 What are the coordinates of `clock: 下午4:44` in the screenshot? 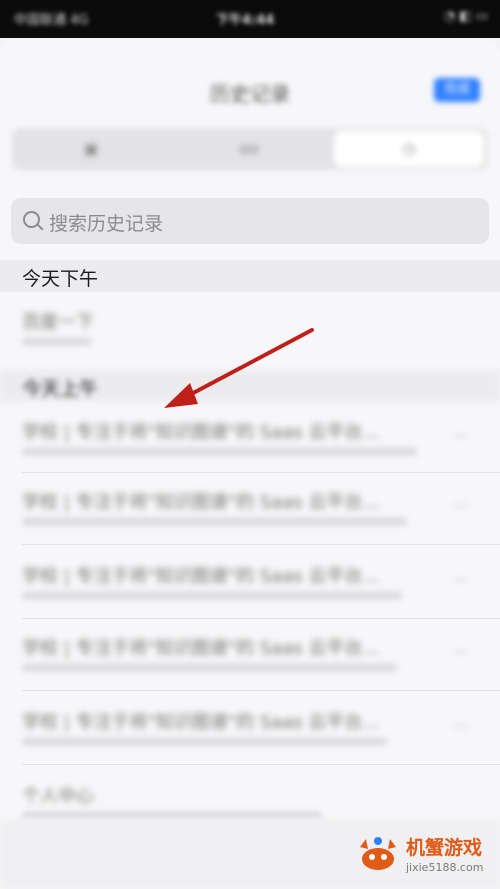 It's located at (245, 20).